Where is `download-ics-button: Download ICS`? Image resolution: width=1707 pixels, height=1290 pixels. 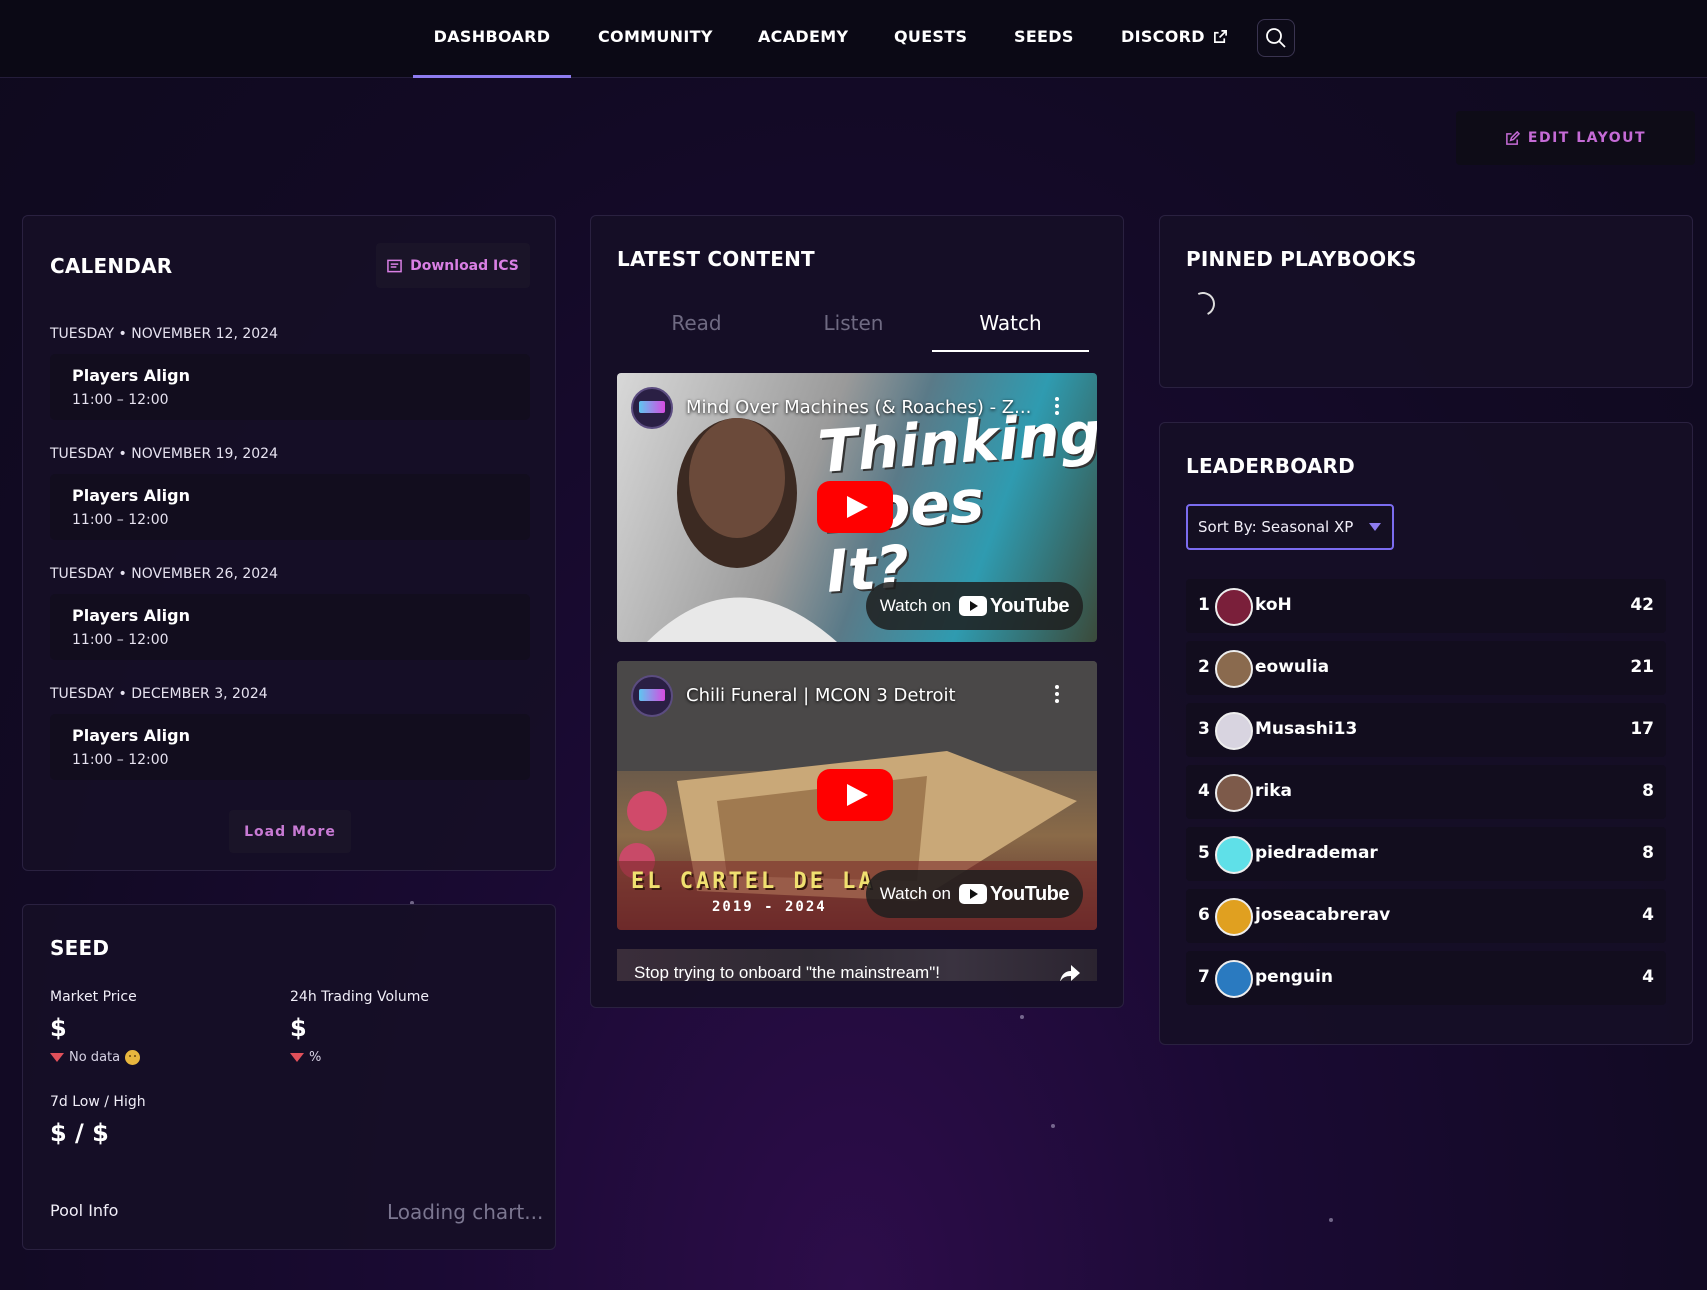
download-ics-button: Download ICS is located at coordinates (453, 265).